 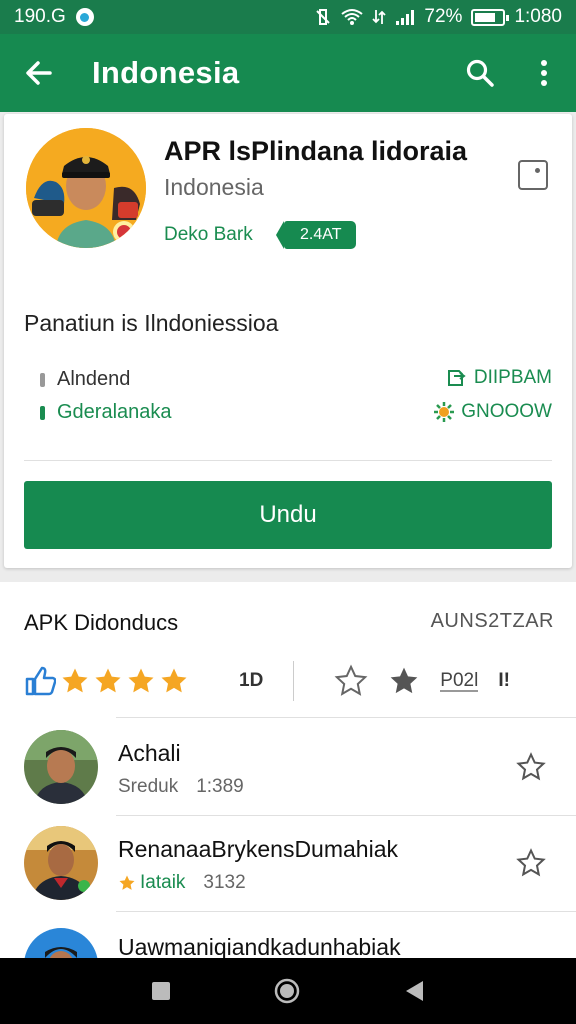 I want to click on review-item: Achali Sreduk 1:389, so click(x=288, y=768).